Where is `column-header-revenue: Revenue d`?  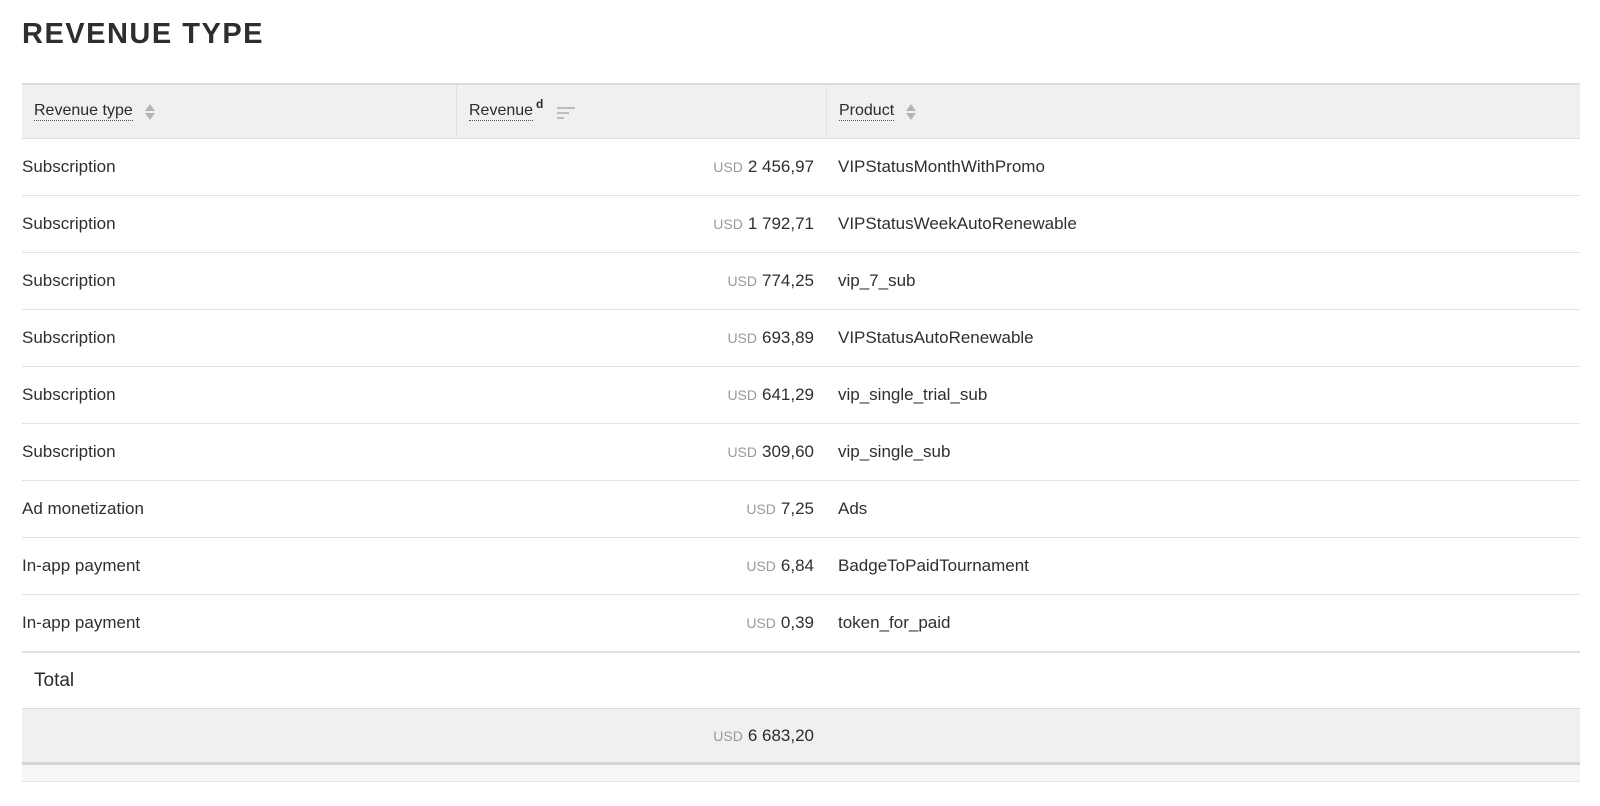 column-header-revenue: Revenue d is located at coordinates (641, 111).